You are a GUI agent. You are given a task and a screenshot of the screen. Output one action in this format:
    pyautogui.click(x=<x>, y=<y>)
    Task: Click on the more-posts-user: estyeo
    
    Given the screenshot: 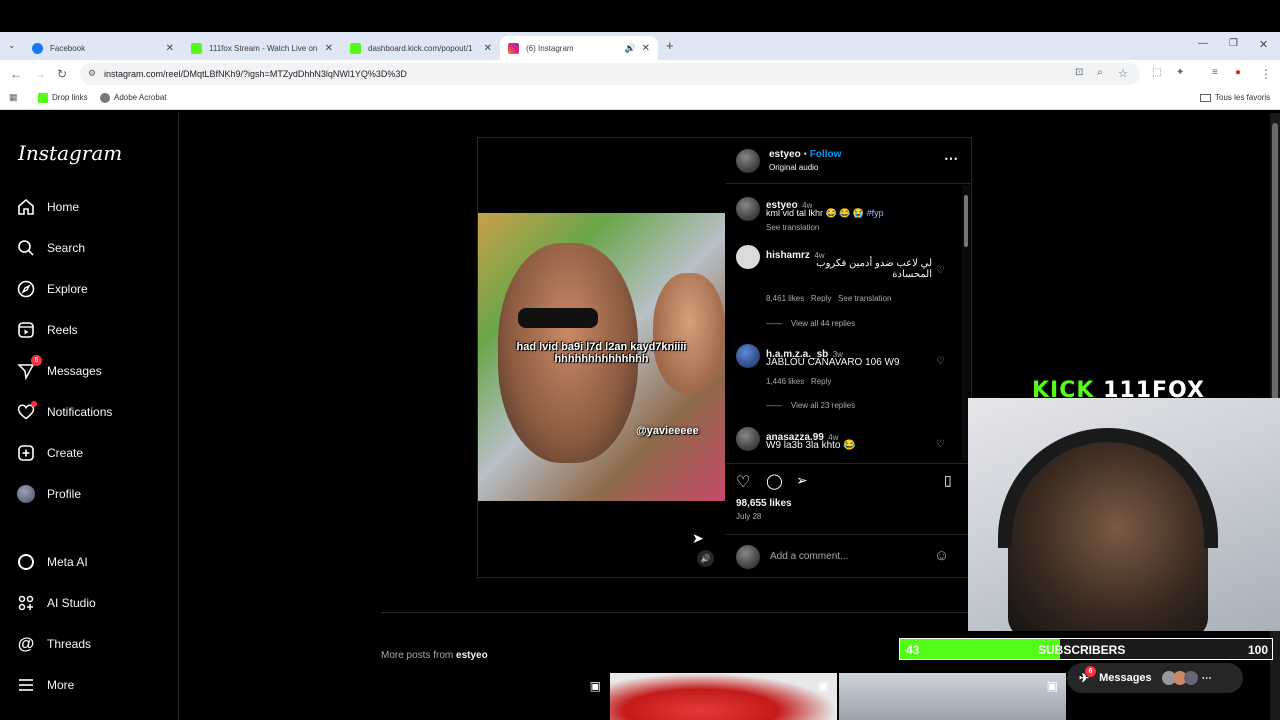 What is the action you would take?
    pyautogui.click(x=472, y=655)
    